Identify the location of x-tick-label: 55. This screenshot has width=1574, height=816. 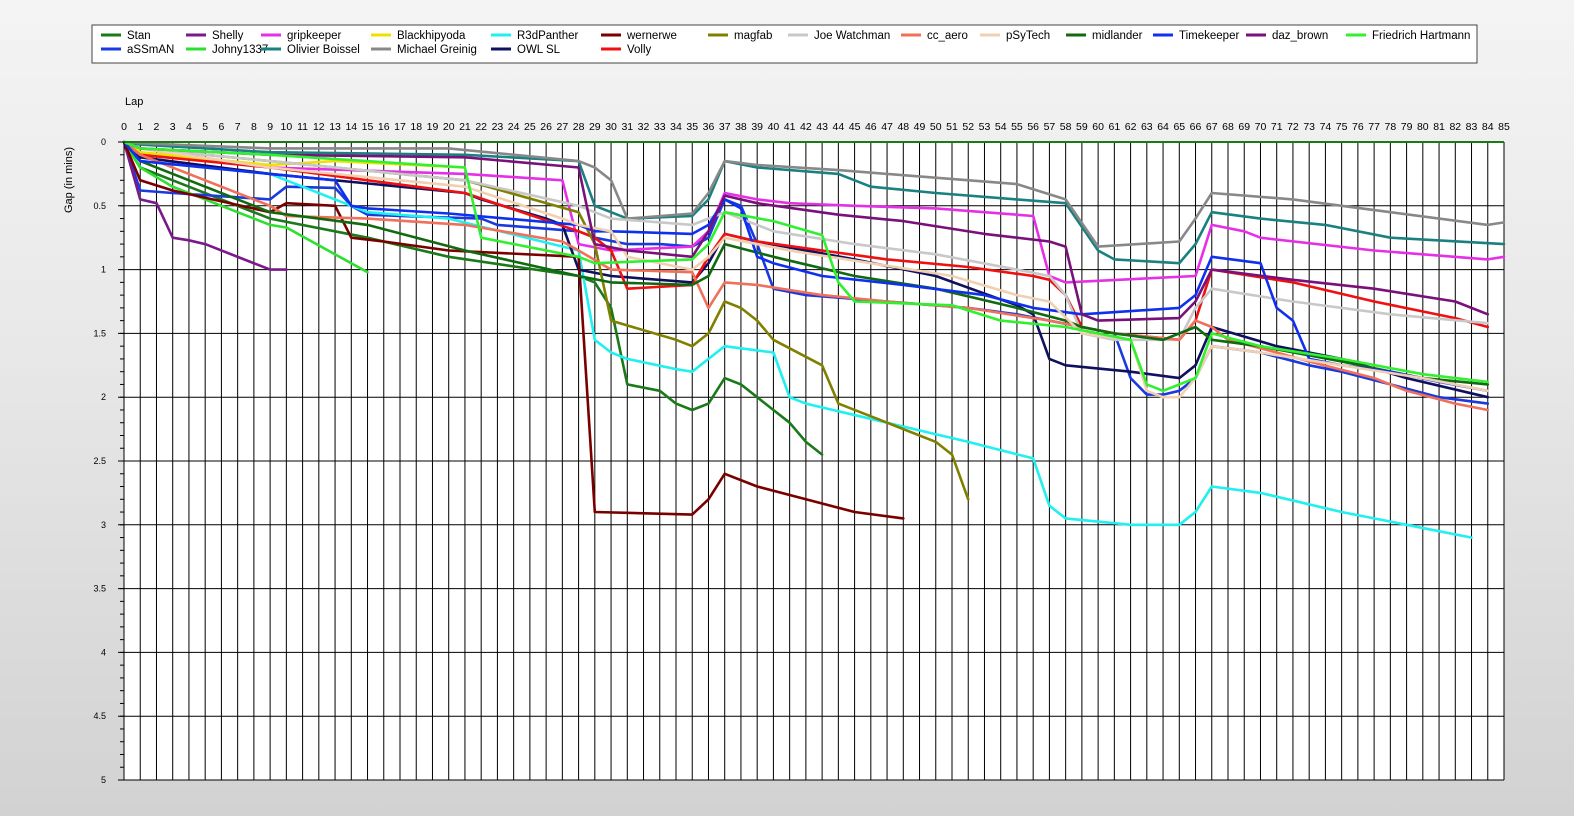
(1017, 127).